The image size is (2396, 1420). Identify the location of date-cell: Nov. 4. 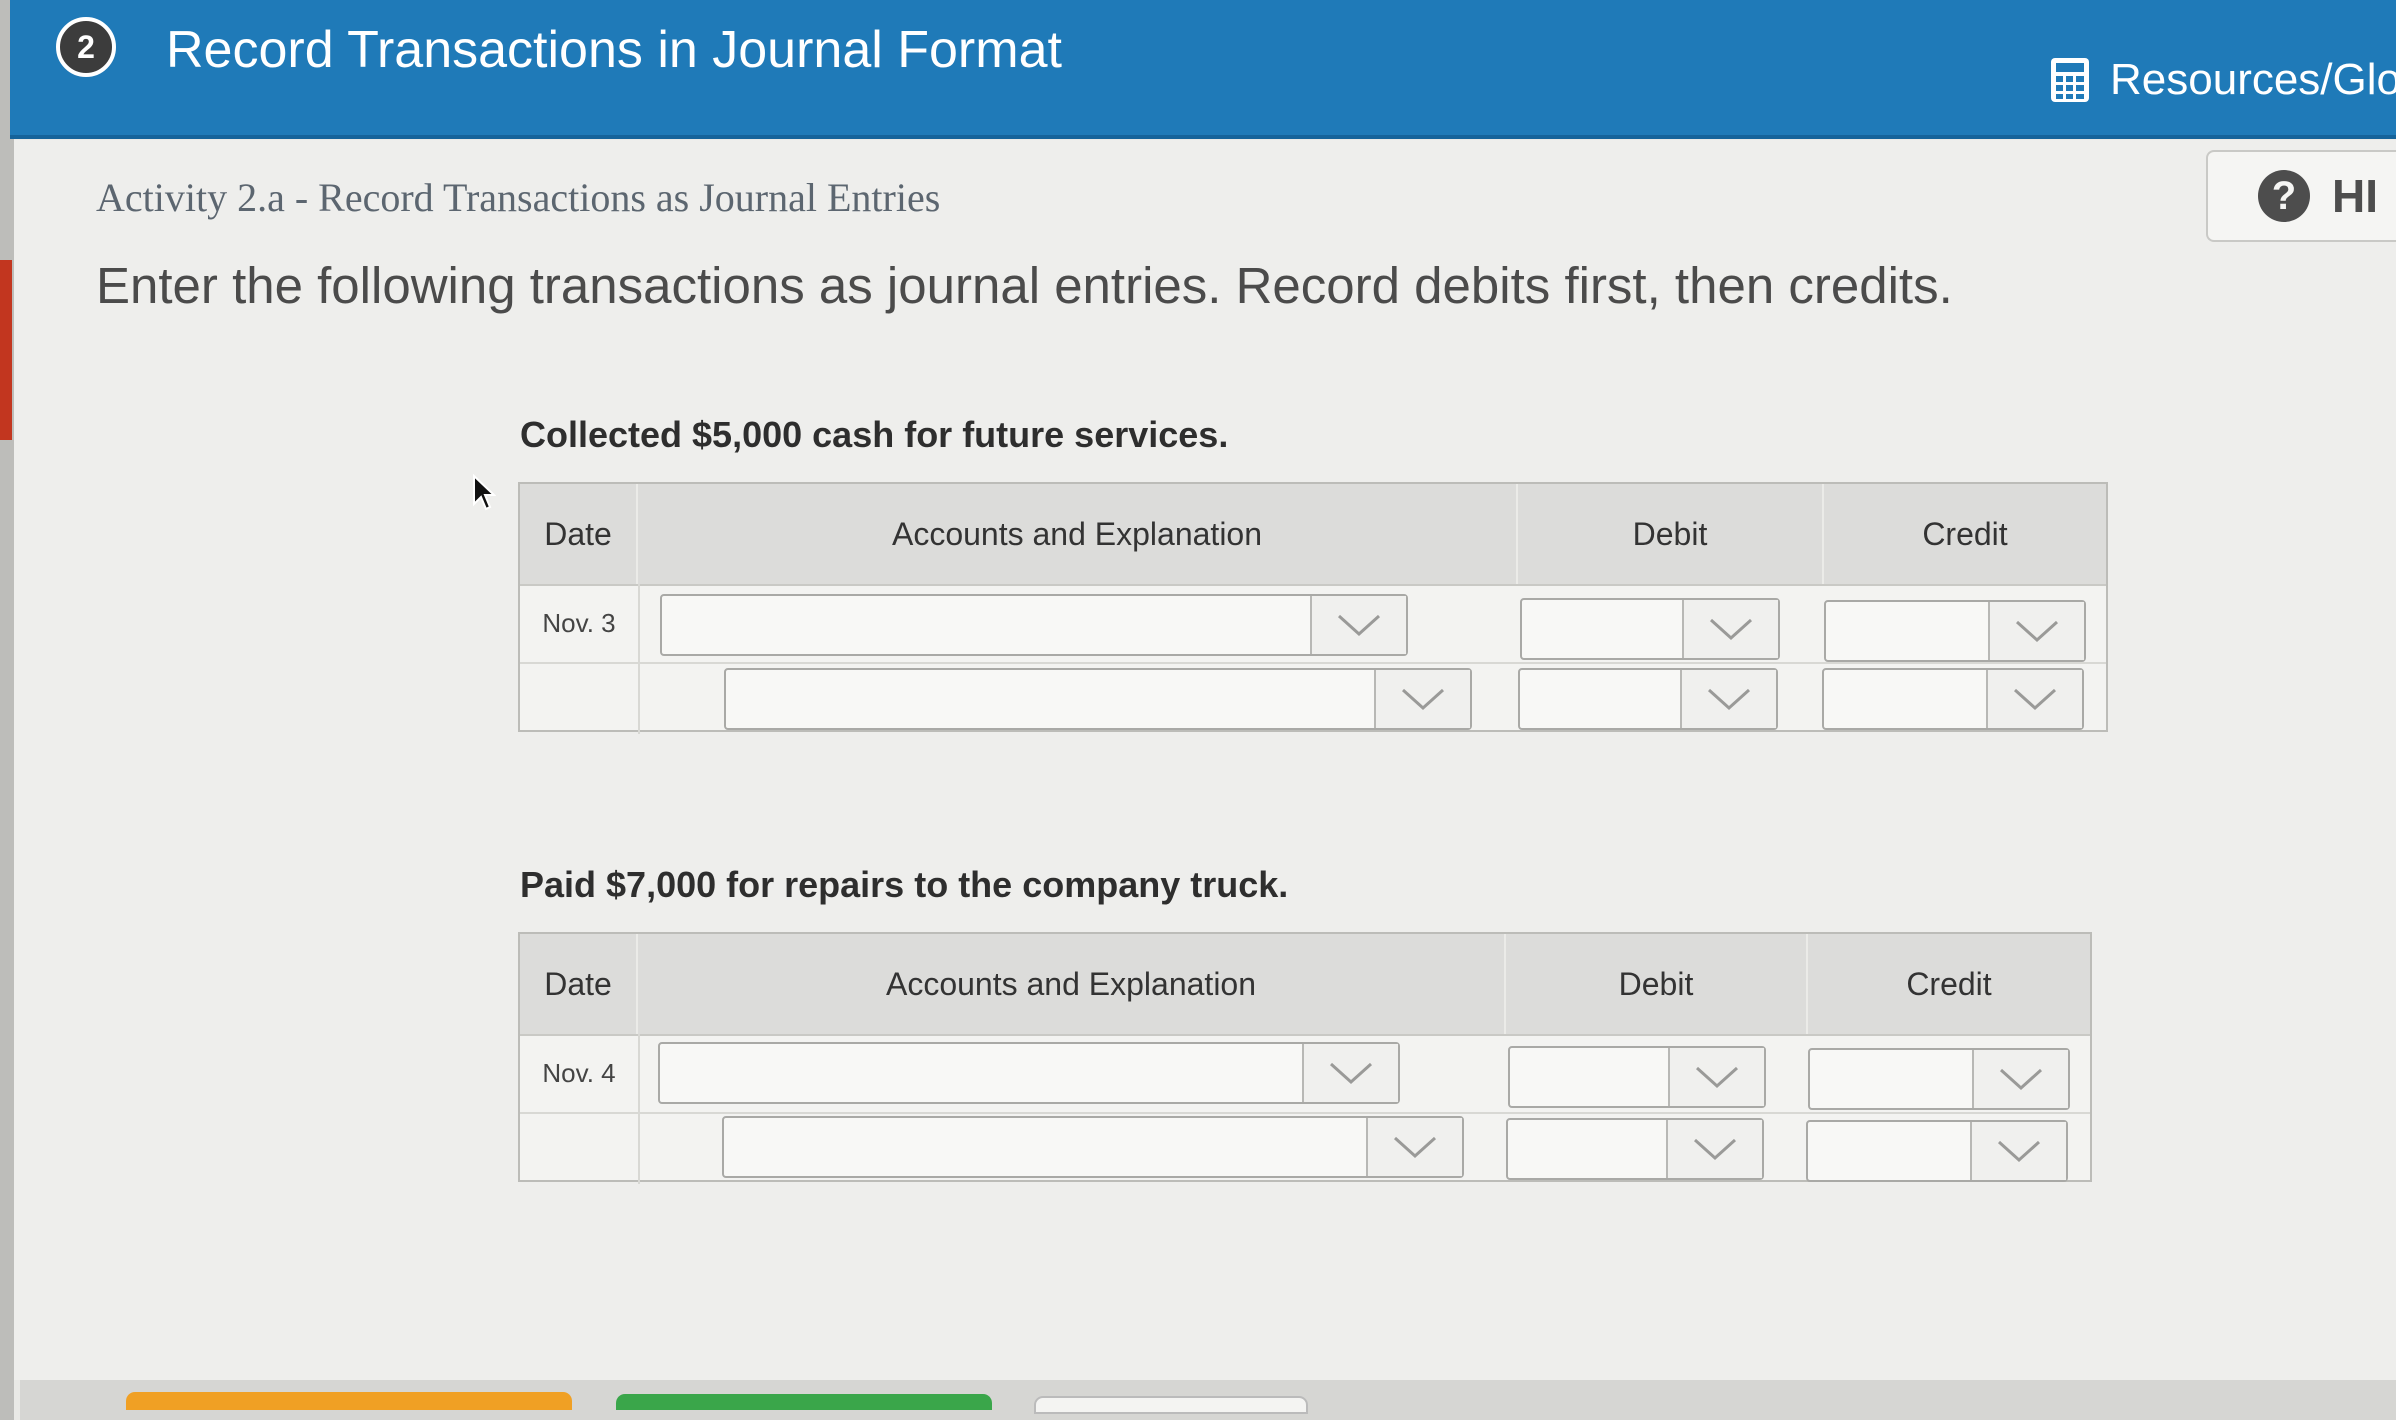
(580, 1073).